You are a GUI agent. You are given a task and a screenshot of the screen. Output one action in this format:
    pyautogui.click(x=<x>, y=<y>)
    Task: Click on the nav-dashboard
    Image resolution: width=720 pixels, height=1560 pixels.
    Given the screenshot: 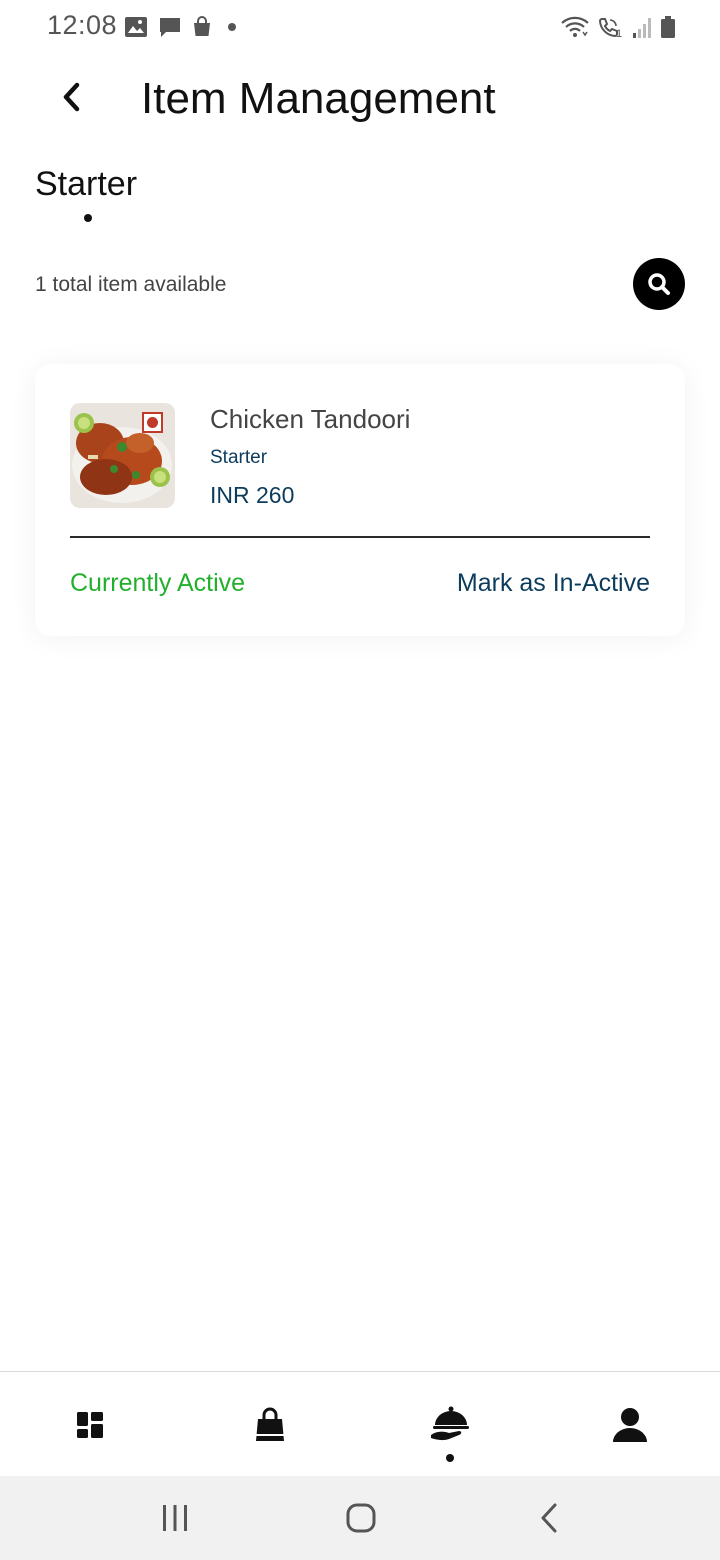 What is the action you would take?
    pyautogui.click(x=90, y=1424)
    